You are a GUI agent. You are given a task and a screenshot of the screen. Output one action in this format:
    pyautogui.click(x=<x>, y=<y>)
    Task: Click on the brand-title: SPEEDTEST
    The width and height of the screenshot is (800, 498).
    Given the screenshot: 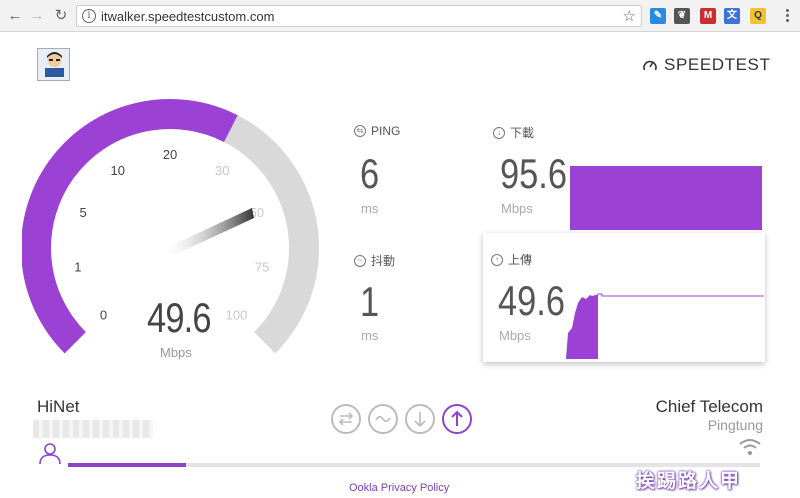 What is the action you would take?
    pyautogui.click(x=717, y=64)
    